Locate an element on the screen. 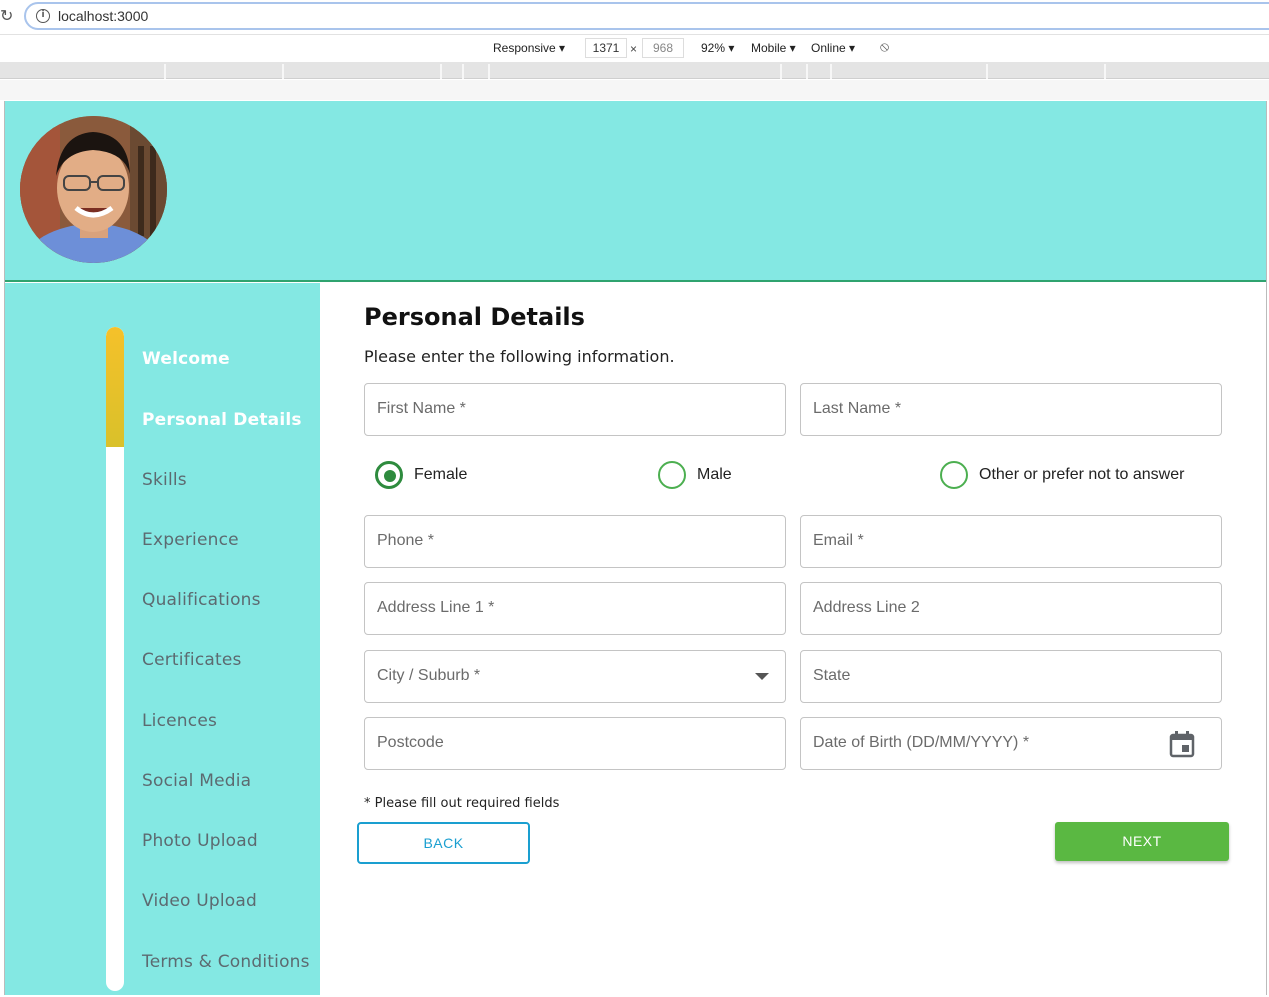  phone-field: Phone * is located at coordinates (575, 541).